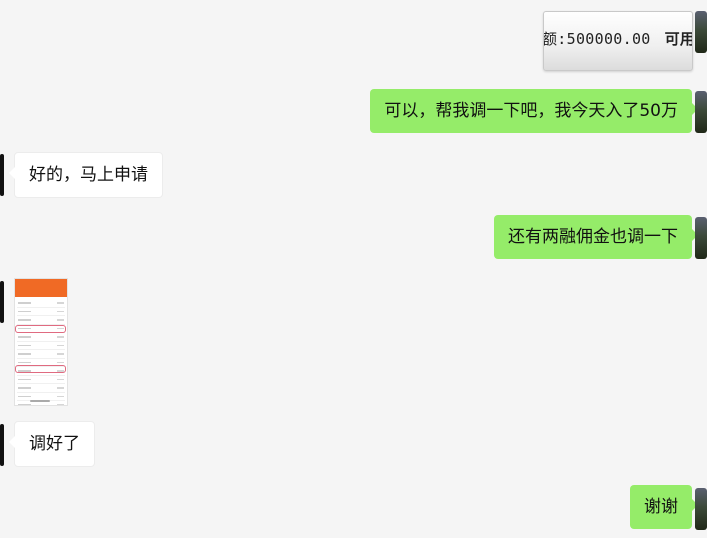 This screenshot has width=707, height=538. Describe the element at coordinates (41, 352) in the screenshot. I see `screenshot-rows` at that location.